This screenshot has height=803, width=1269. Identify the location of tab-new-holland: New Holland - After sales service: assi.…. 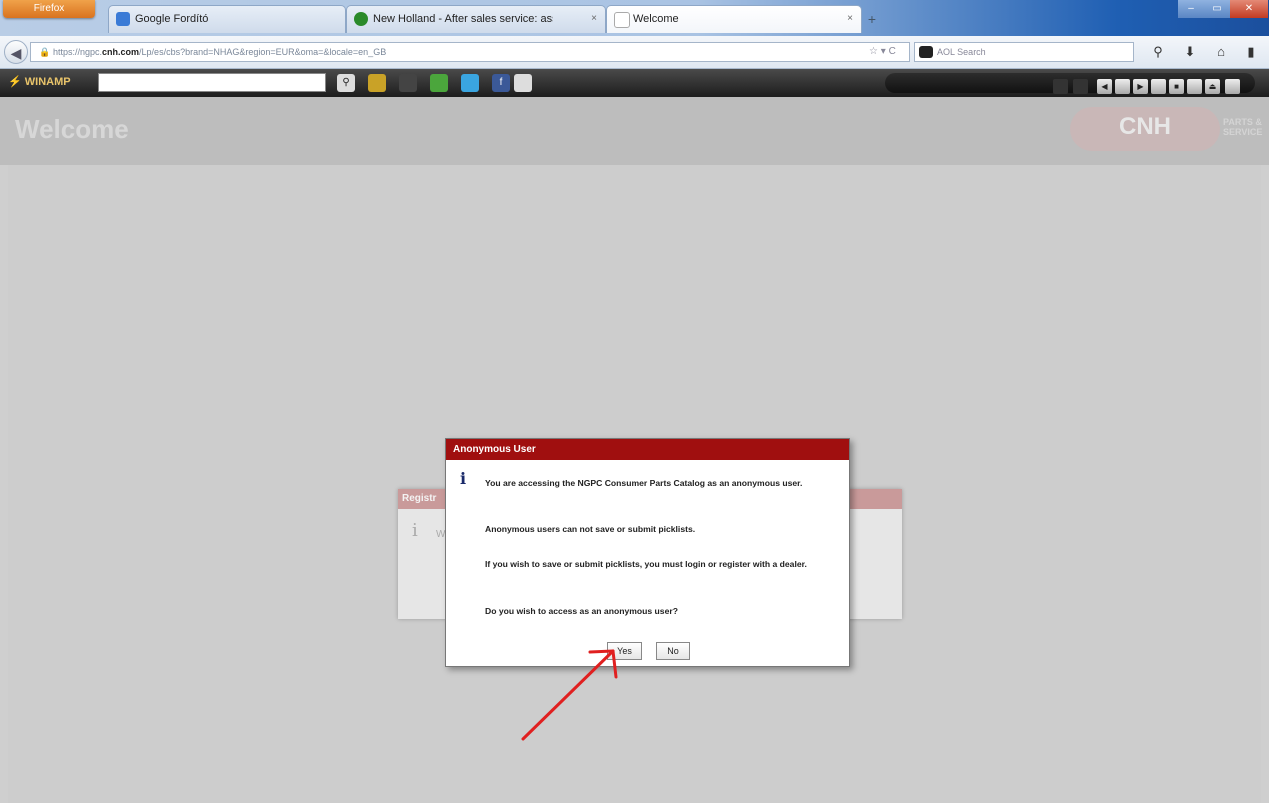
(476, 19).